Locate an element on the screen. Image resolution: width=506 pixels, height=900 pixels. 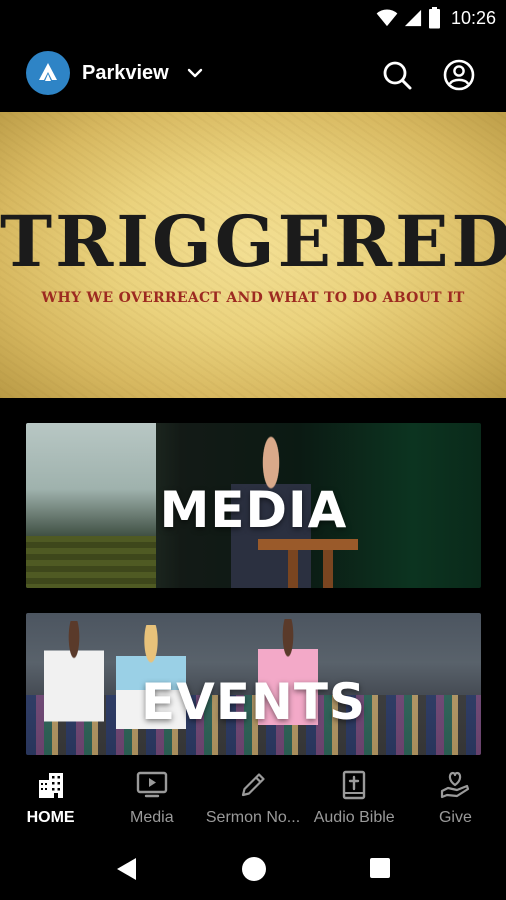
stage-steps is located at coordinates (91, 562).